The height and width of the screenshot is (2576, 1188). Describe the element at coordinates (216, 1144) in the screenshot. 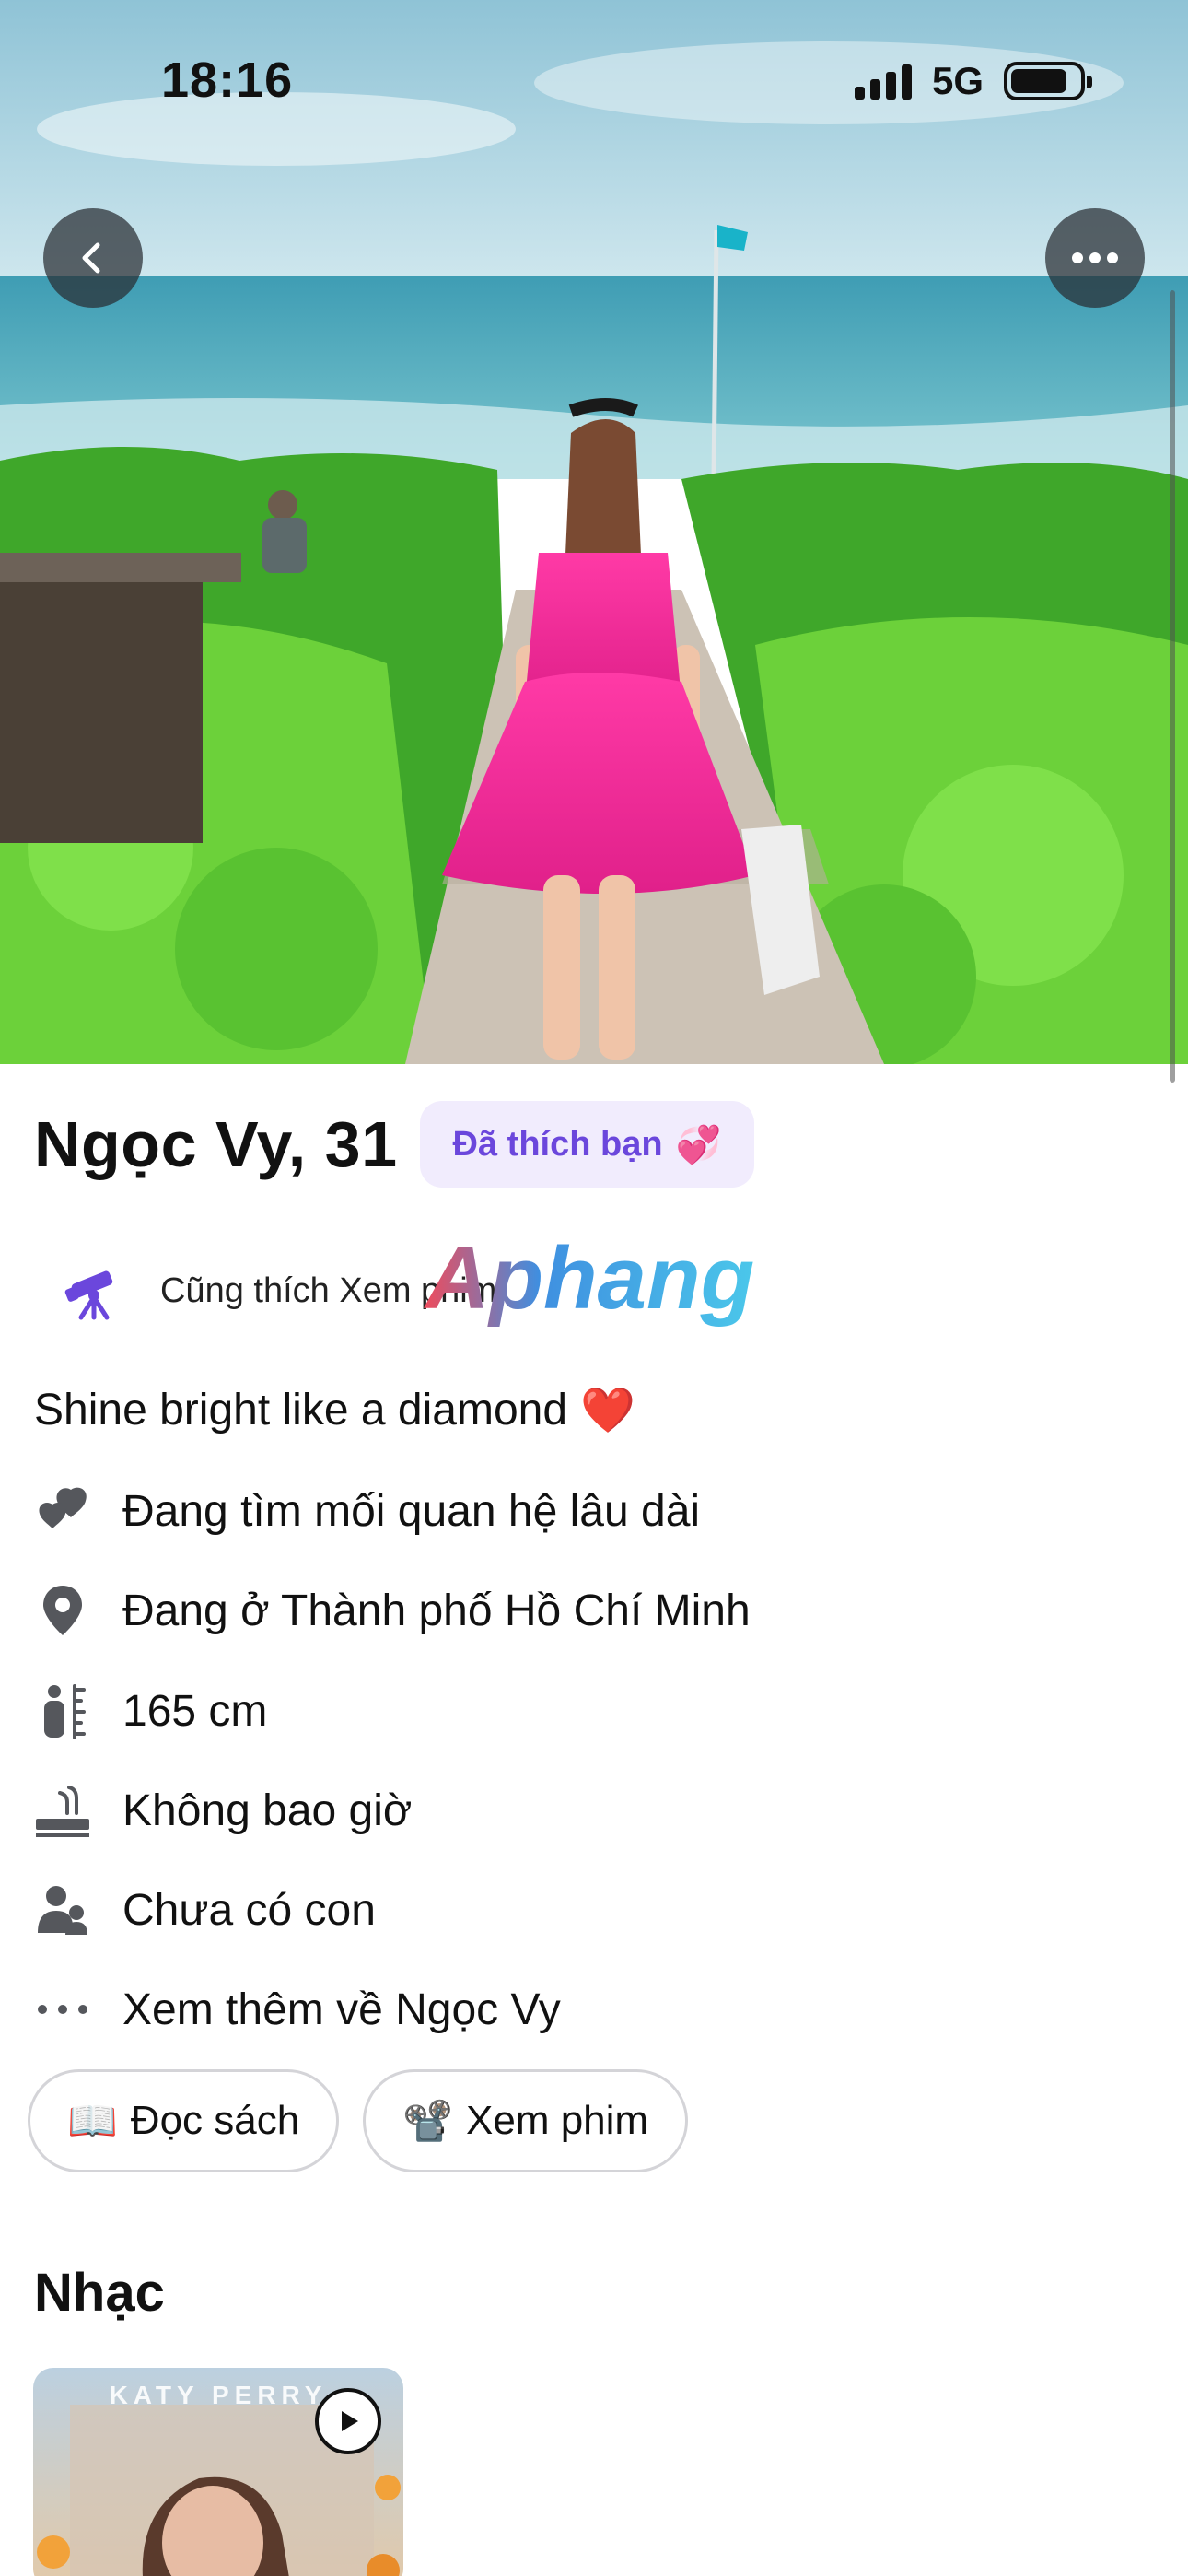

I see `profile-name-age: Ngọc Vy, 31` at that location.